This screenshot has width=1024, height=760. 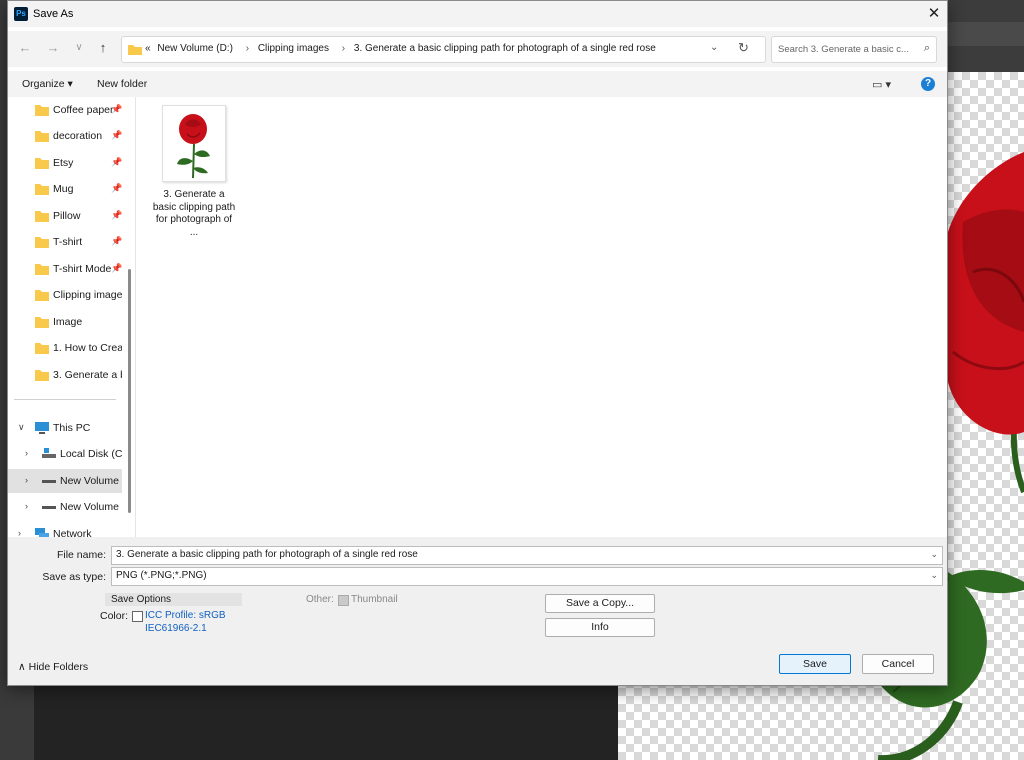 I want to click on command-bar: Organize ▾ New folder ▭ ▾ ?, so click(x=477, y=84).